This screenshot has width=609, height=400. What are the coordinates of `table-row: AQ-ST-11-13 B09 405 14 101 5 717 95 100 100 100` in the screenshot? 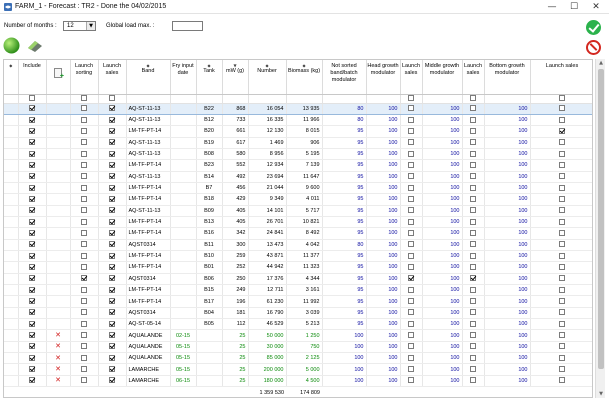 It's located at (298, 211).